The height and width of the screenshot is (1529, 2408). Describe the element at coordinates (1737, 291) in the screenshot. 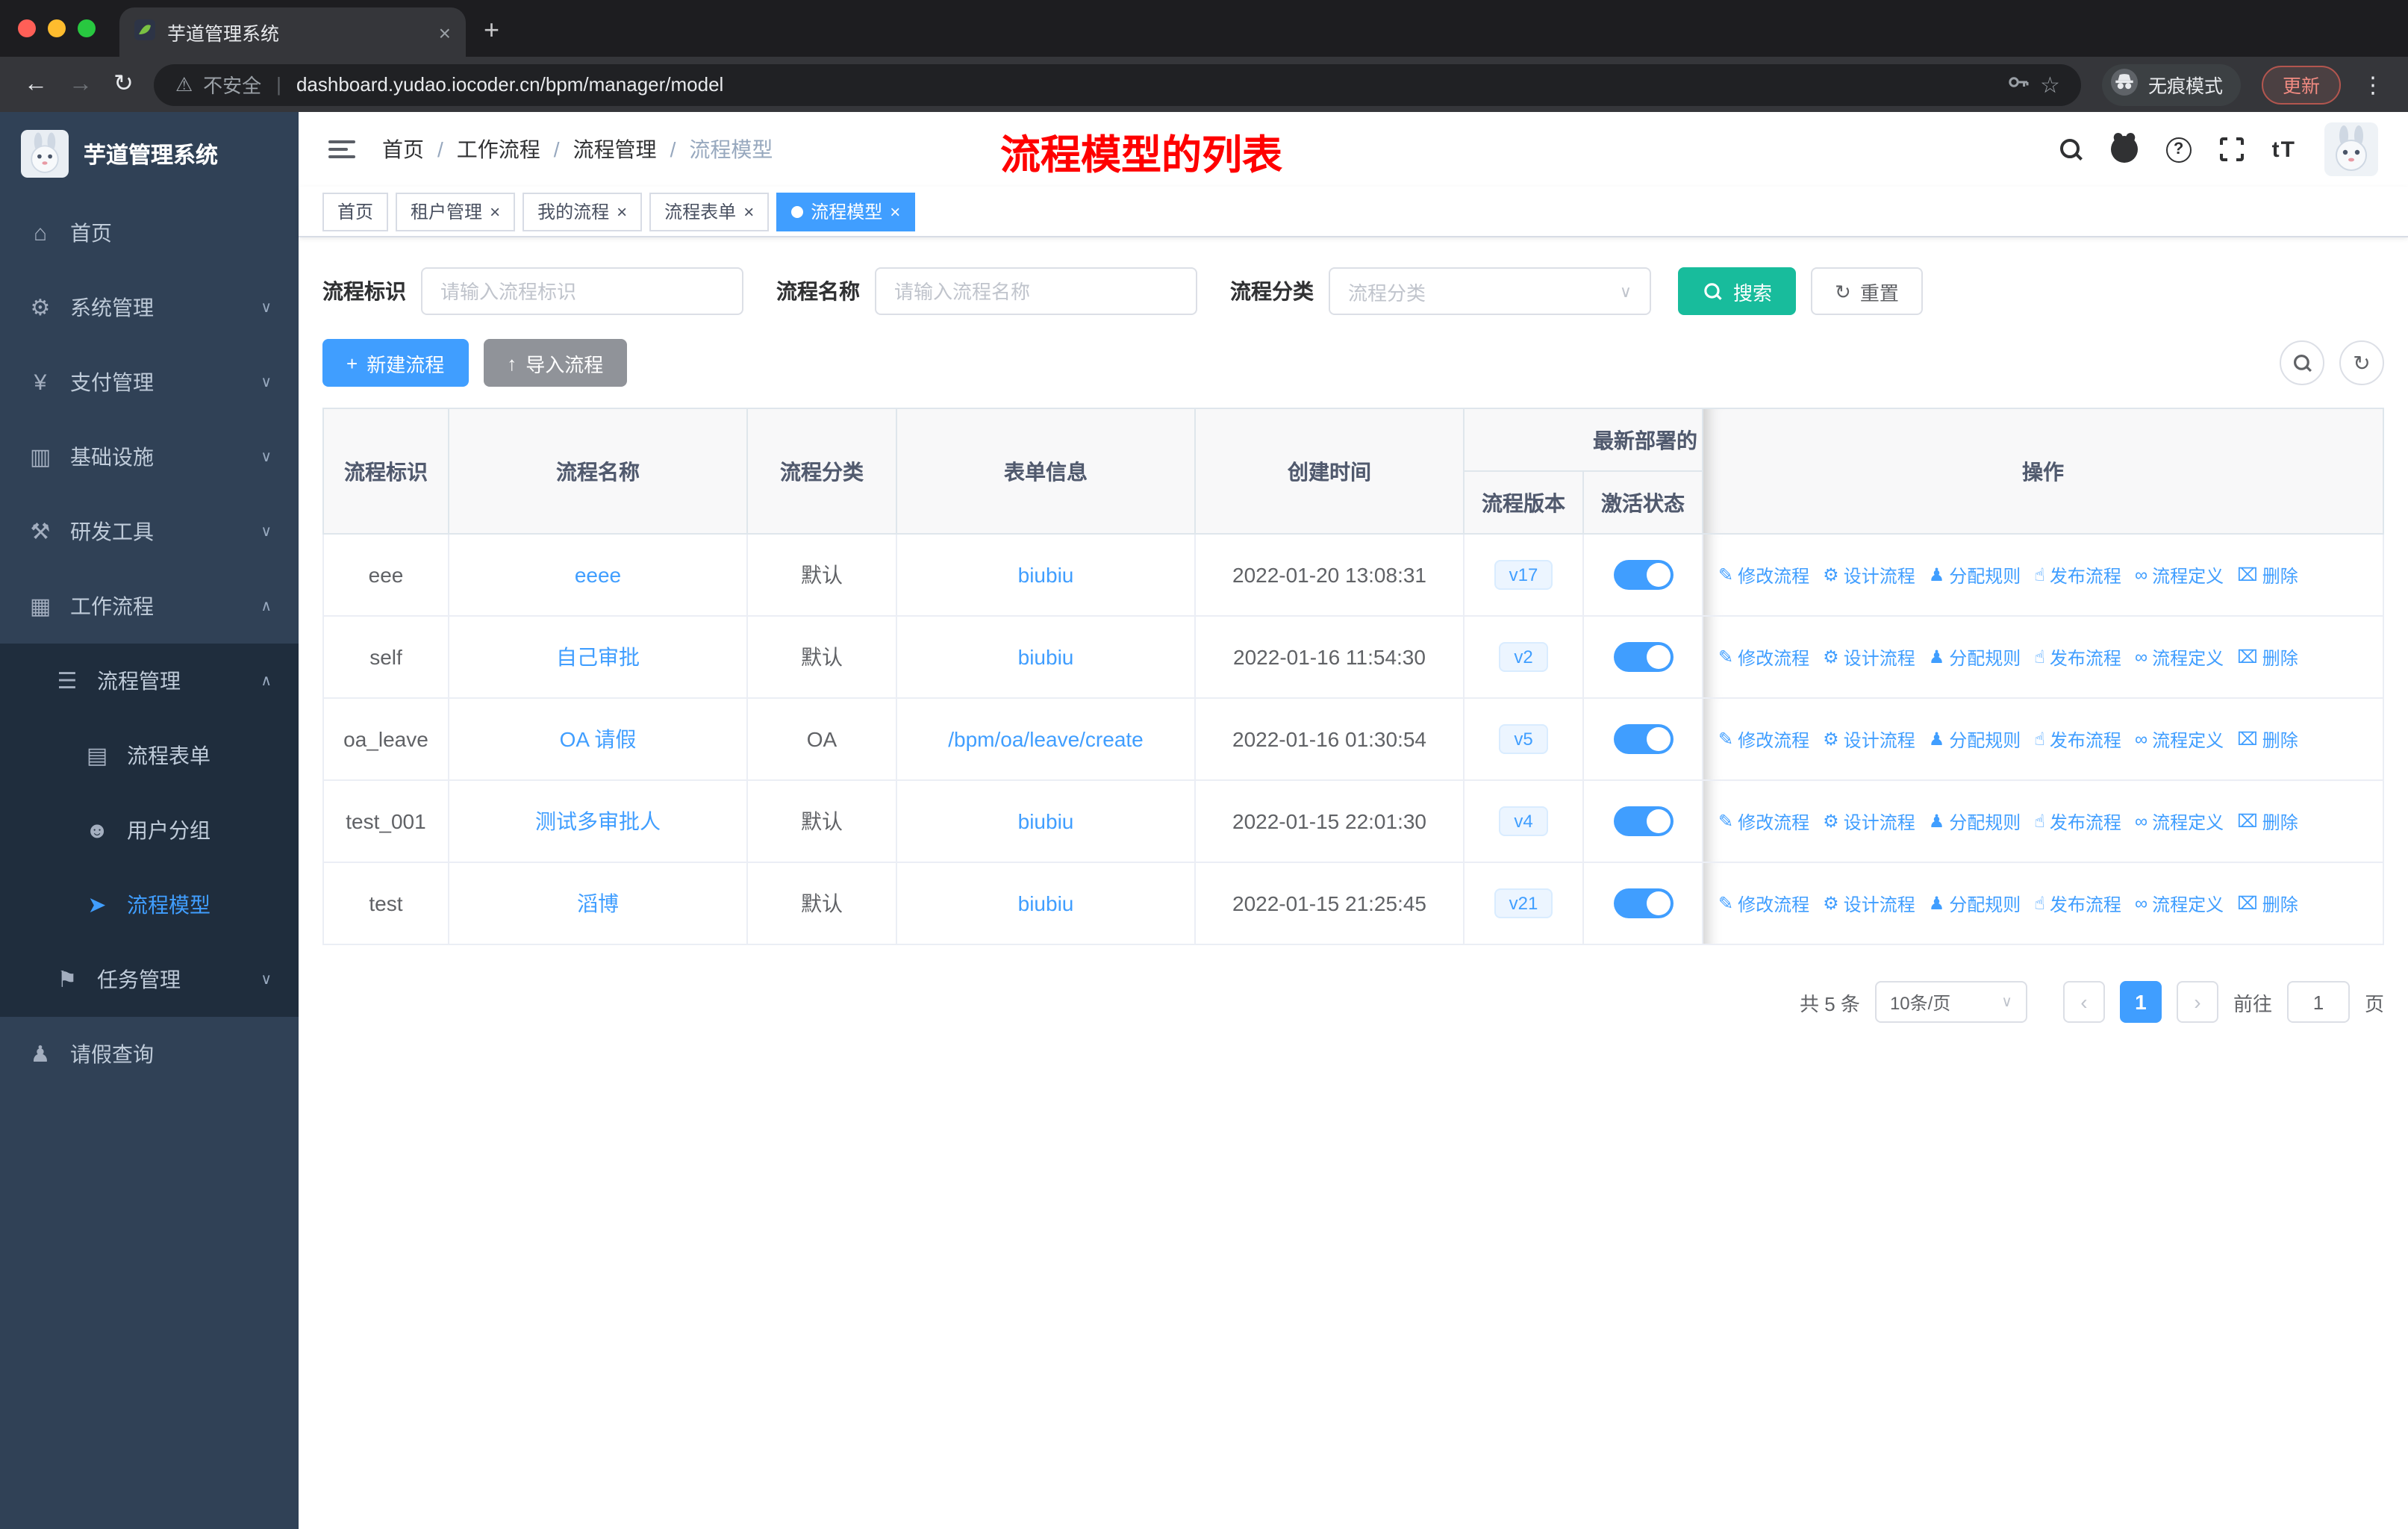

I see `search-button: 搜索` at that location.